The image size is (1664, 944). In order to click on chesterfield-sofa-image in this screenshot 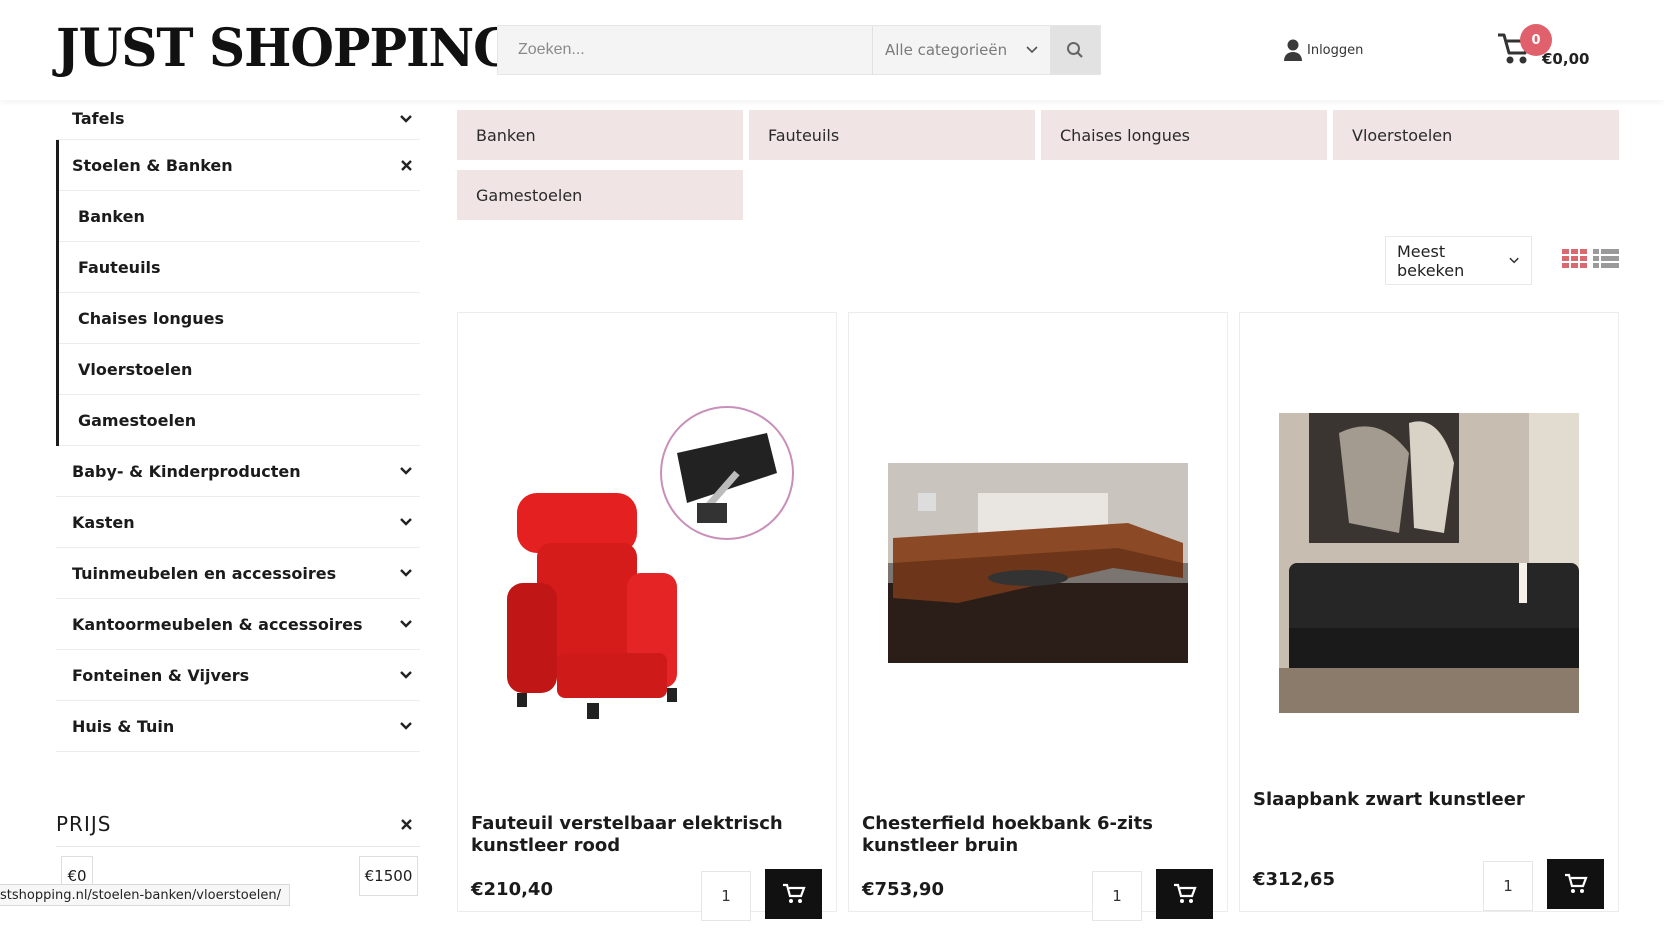, I will do `click(1038, 563)`.